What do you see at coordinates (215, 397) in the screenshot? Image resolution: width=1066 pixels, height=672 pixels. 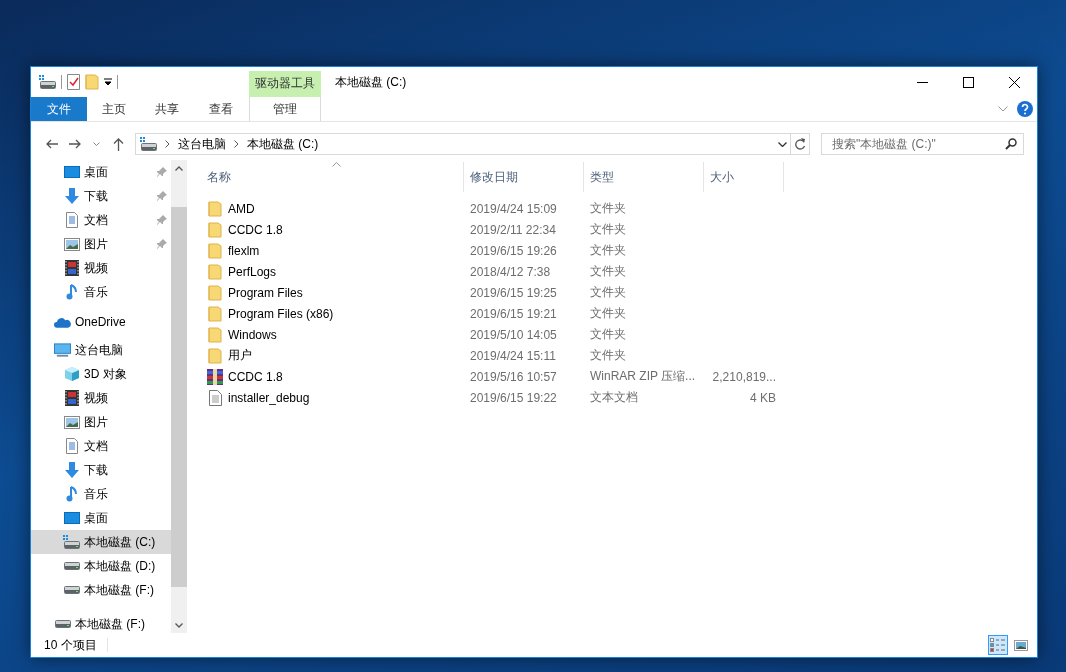 I see `text-file-icon` at bounding box center [215, 397].